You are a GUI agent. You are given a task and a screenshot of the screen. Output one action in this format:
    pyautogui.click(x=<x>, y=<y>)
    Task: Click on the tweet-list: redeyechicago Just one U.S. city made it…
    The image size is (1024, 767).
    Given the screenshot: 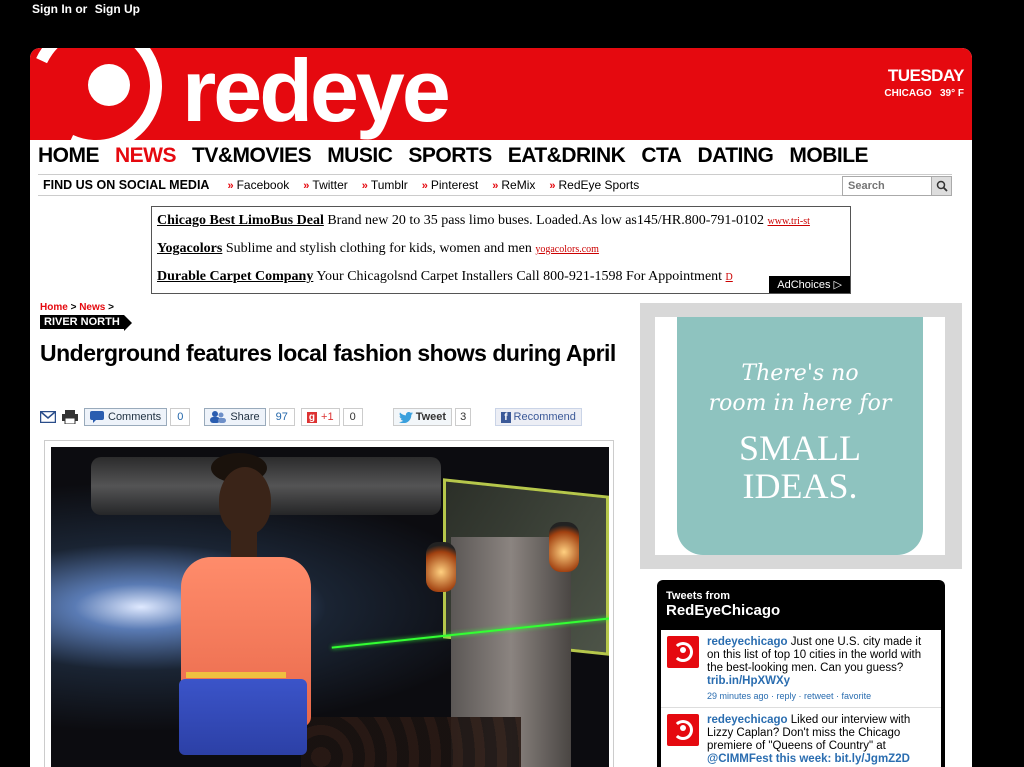 What is the action you would take?
    pyautogui.click(x=801, y=698)
    